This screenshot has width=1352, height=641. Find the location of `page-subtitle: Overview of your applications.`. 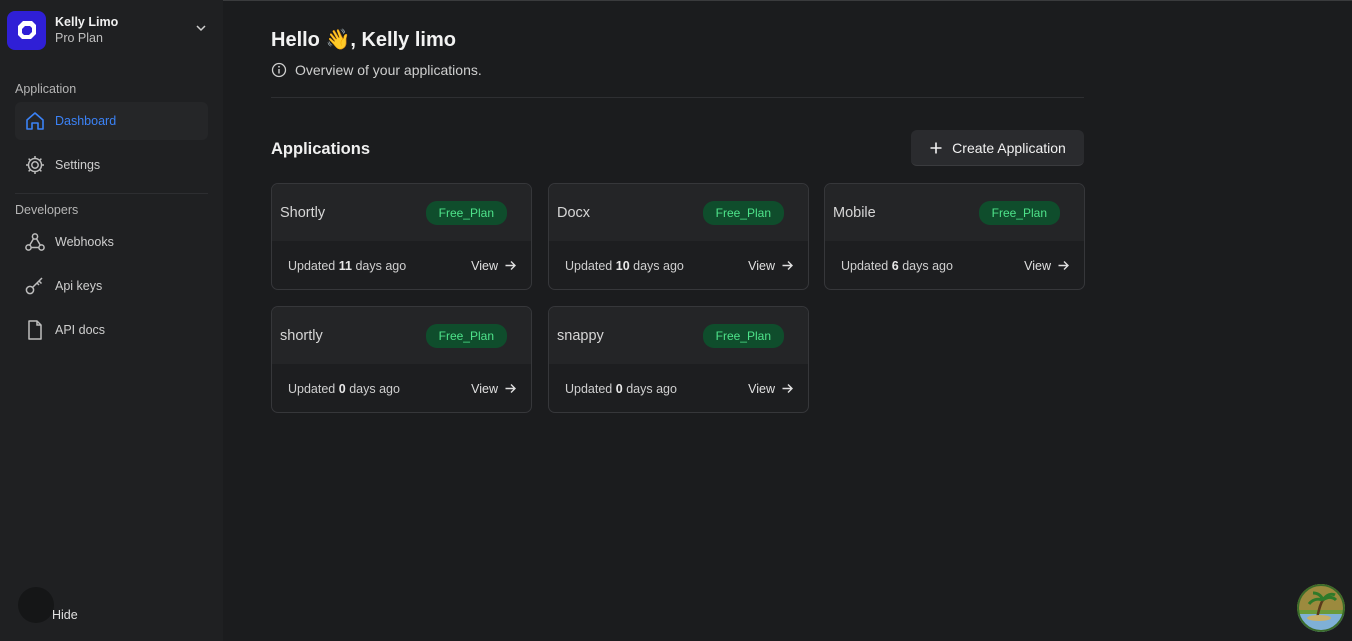

page-subtitle: Overview of your applications. is located at coordinates (376, 70).